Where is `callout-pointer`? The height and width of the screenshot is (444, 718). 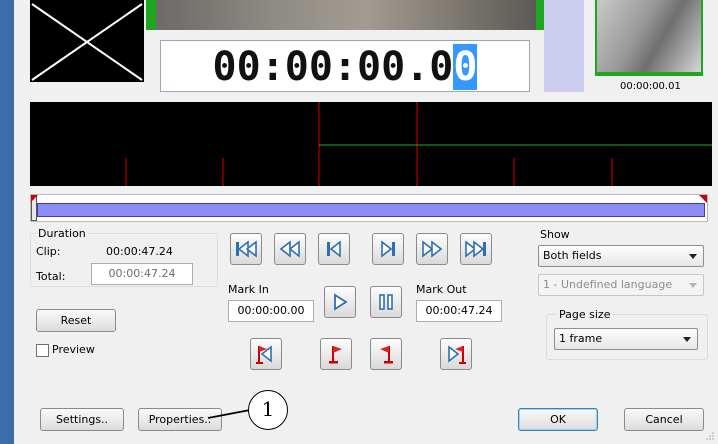 callout-pointer is located at coordinates (229, 414).